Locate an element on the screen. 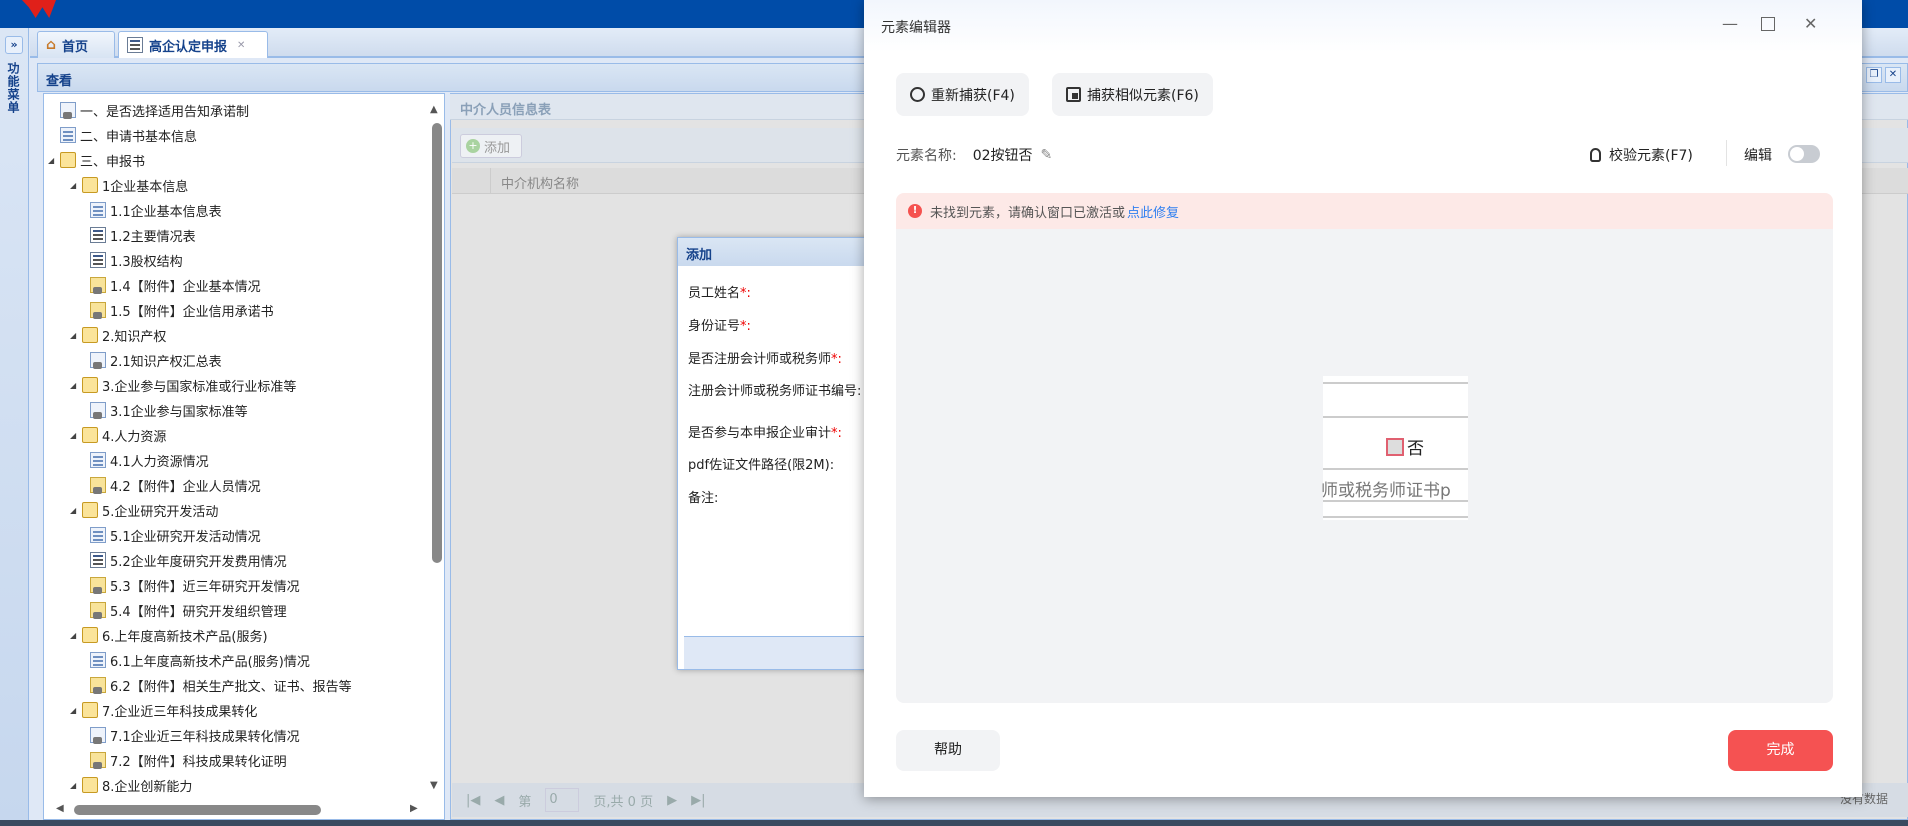 This screenshot has width=1908, height=826. recapture-icon is located at coordinates (917, 94).